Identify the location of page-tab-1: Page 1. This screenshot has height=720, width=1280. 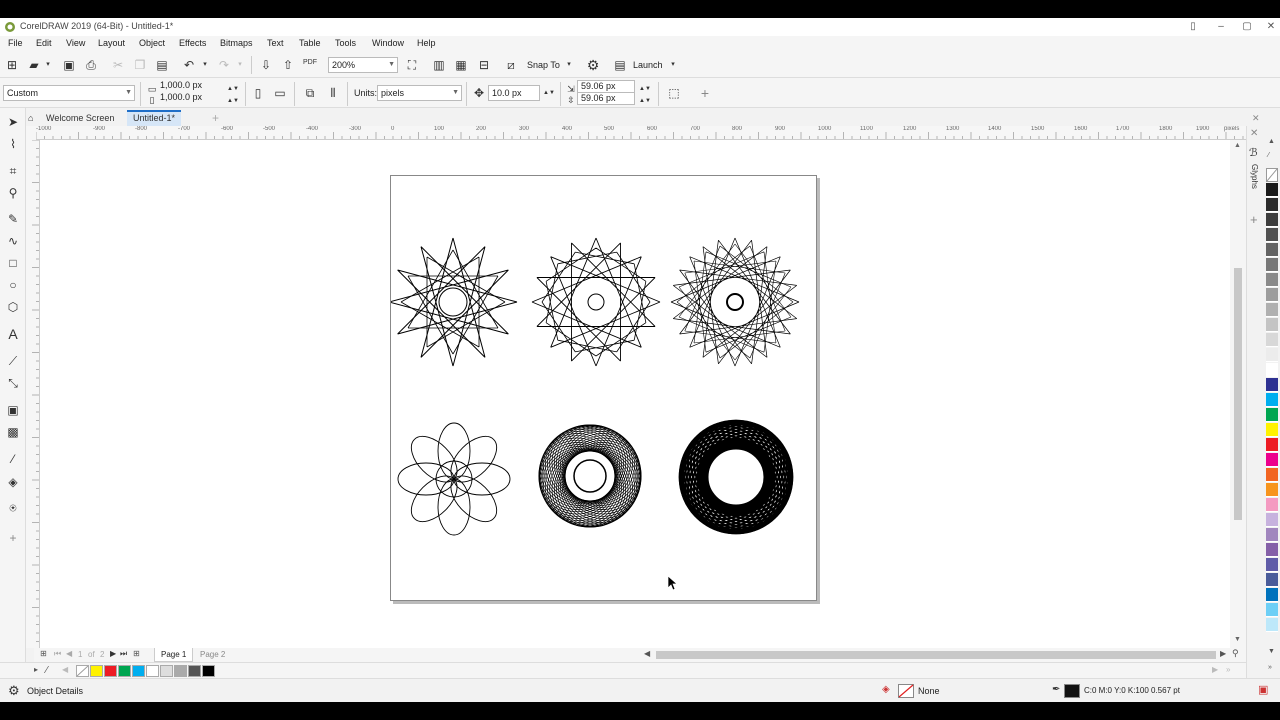
(174, 655).